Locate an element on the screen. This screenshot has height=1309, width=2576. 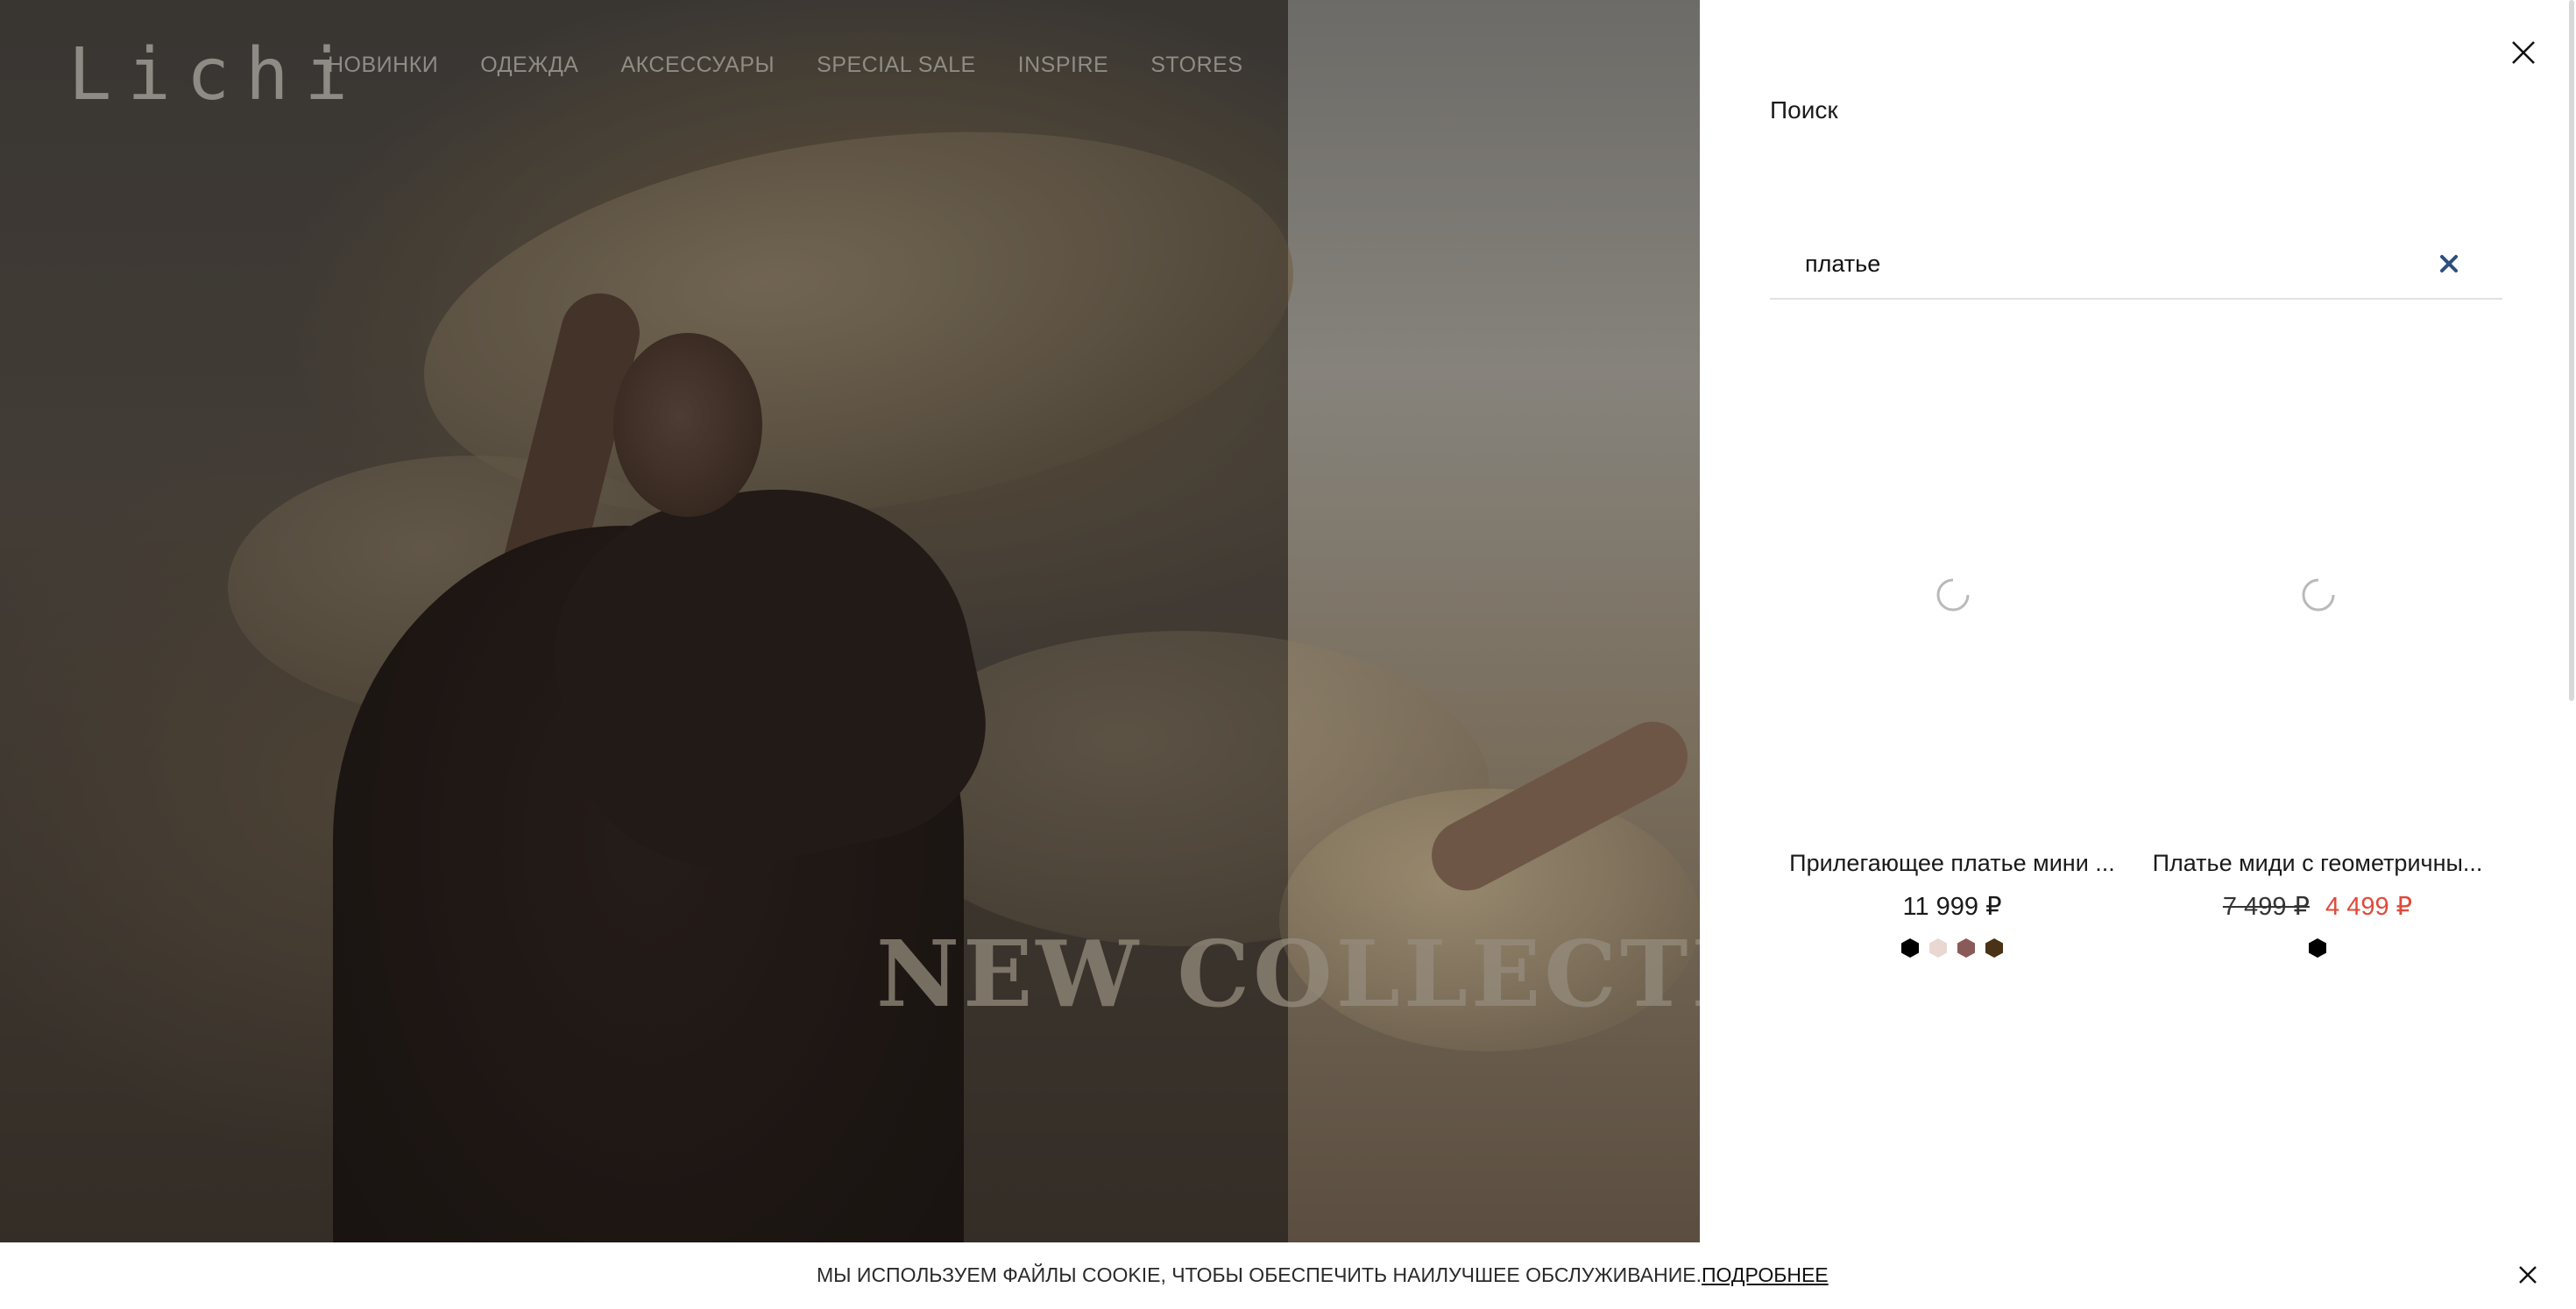
nav-item-accessories: АКСЕССУАРЫ is located at coordinates (697, 65).